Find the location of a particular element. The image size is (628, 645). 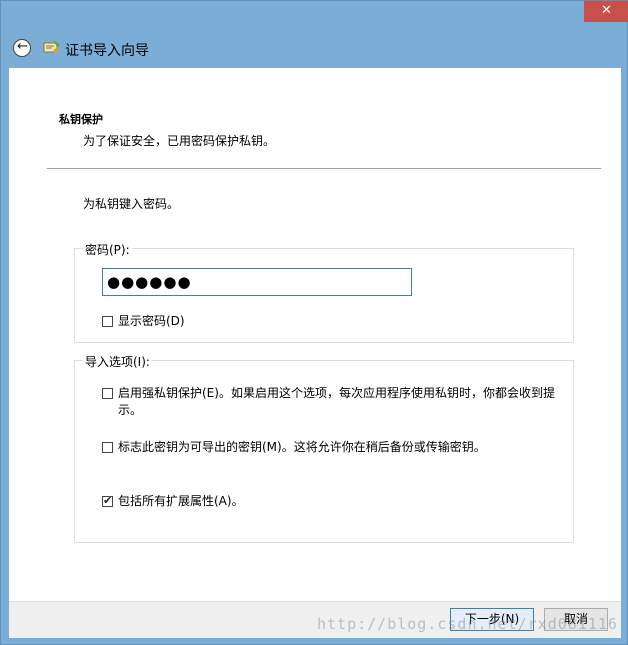

import-options-label: 导入选项(I): is located at coordinates (117, 361).